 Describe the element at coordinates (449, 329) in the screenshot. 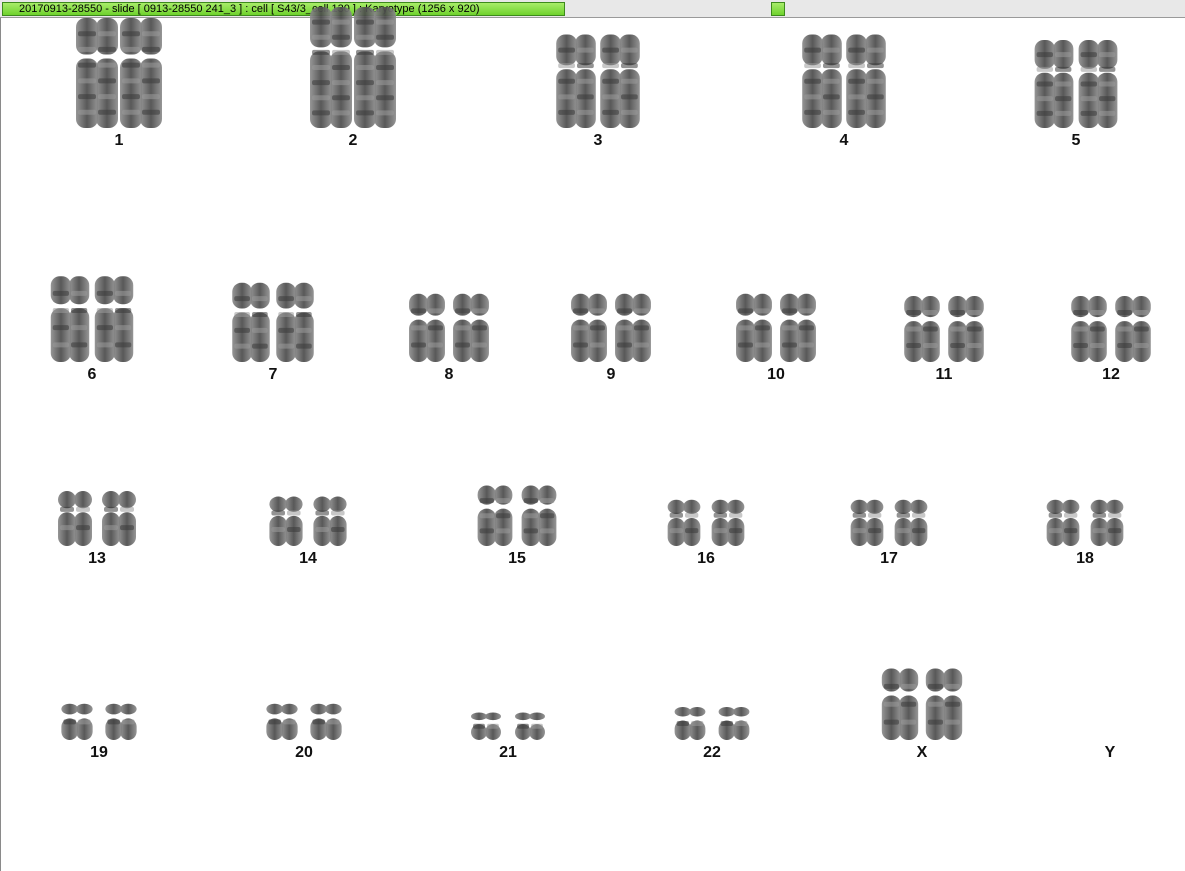

I see `chromosome-pair-8: 8` at that location.